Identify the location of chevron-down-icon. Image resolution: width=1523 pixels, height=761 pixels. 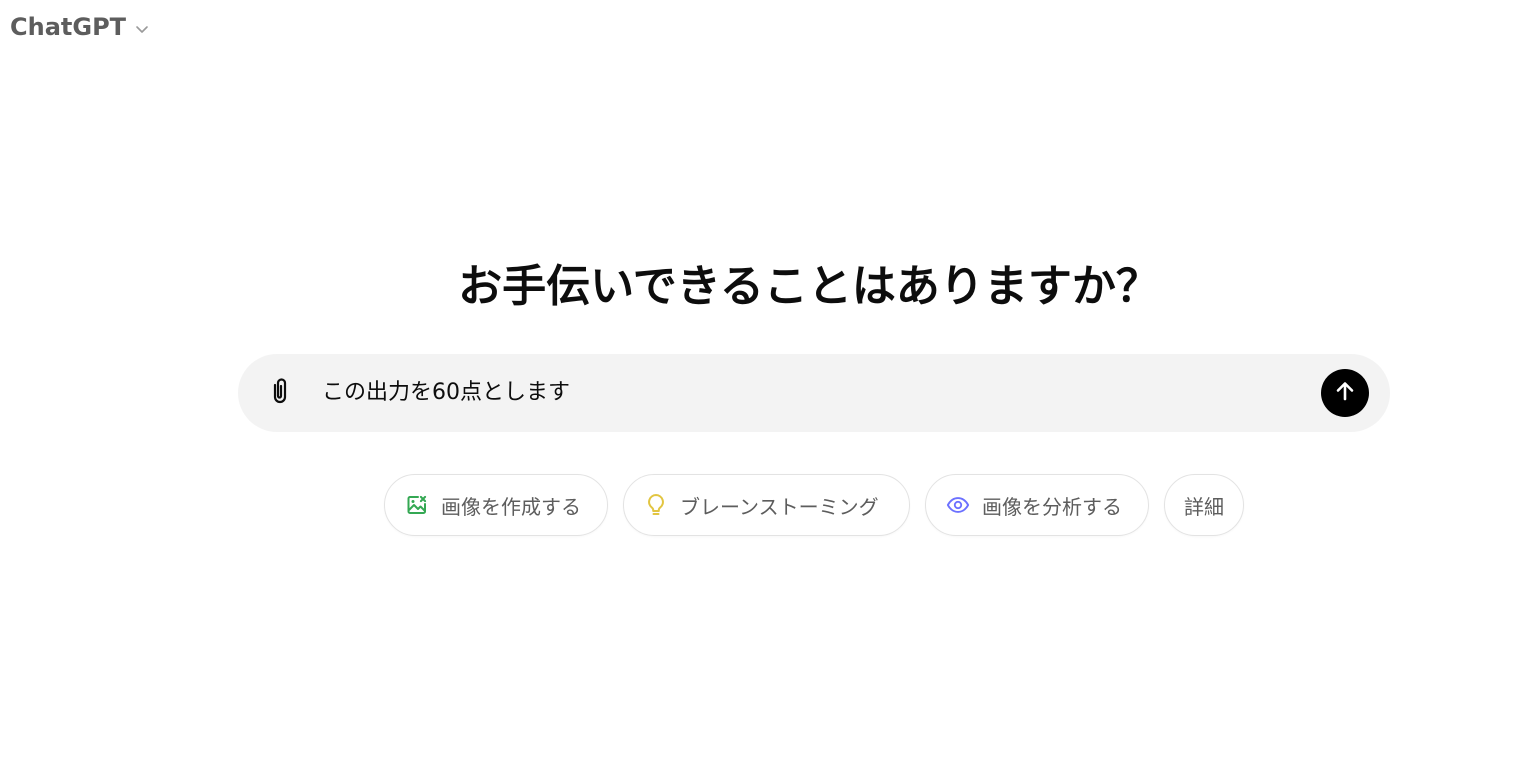
(142, 29).